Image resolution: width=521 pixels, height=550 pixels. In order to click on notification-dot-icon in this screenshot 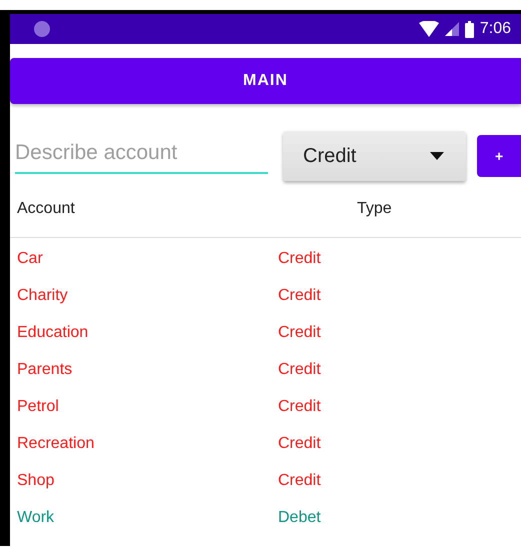, I will do `click(42, 29)`.